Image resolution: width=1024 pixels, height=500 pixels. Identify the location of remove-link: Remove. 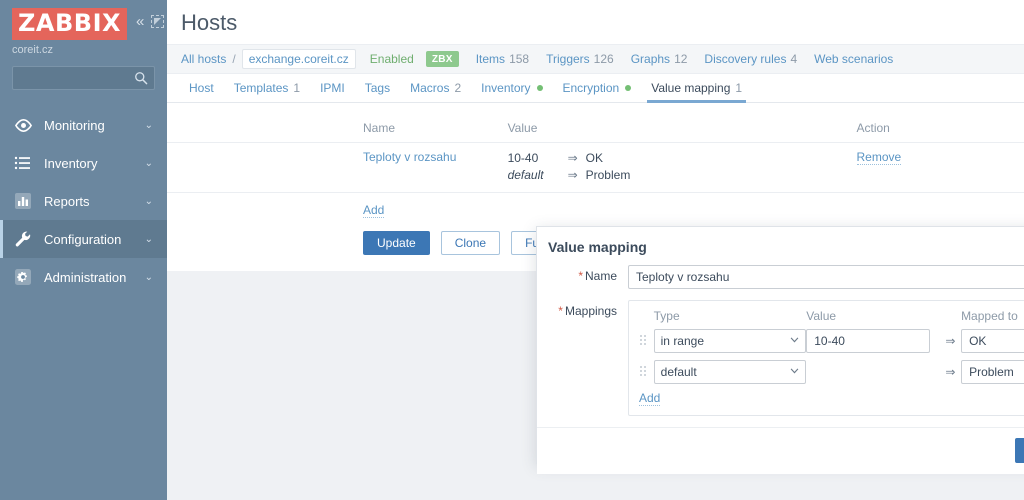
(879, 157).